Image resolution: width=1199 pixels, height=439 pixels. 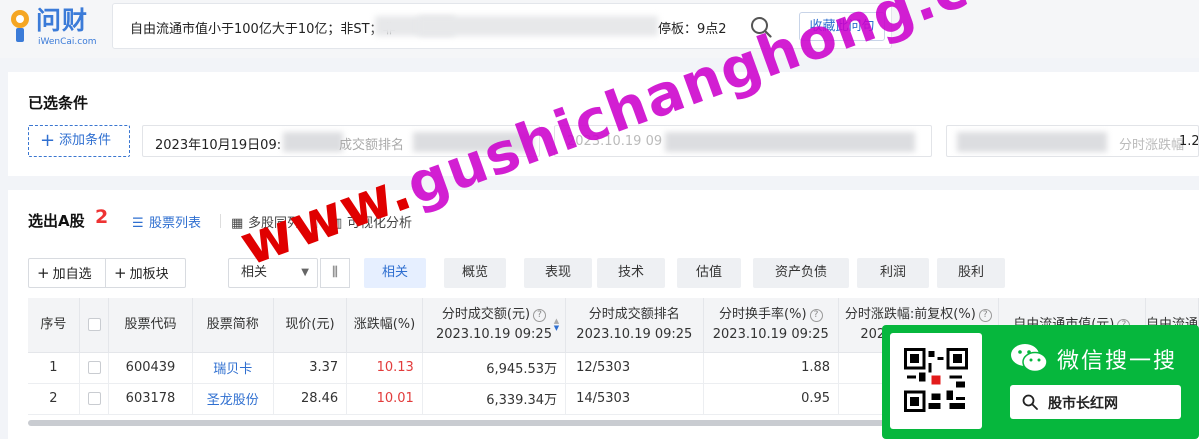 I want to click on column-settings-icon: ⫼, so click(x=335, y=273).